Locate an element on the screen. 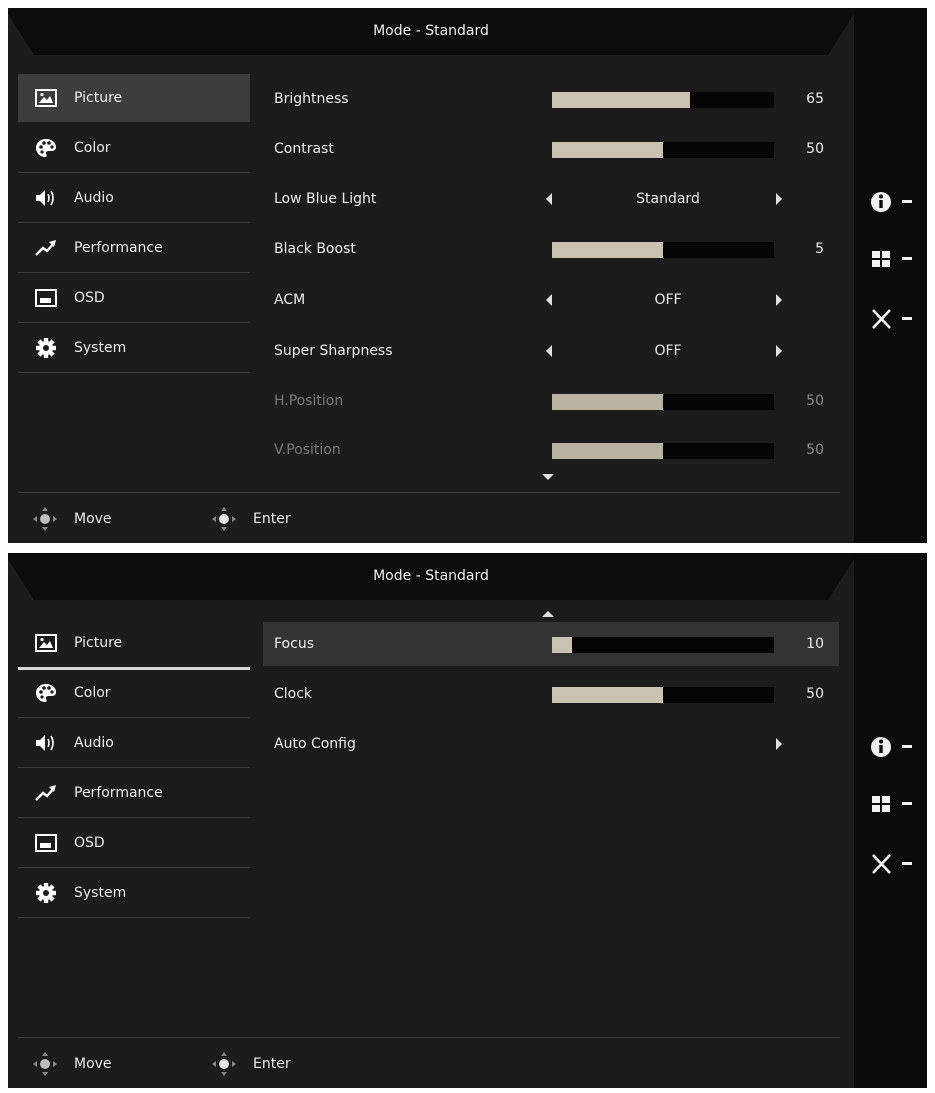 The height and width of the screenshot is (1093, 935). setting-row-black-boost: Black Boost 5 is located at coordinates (551, 249).